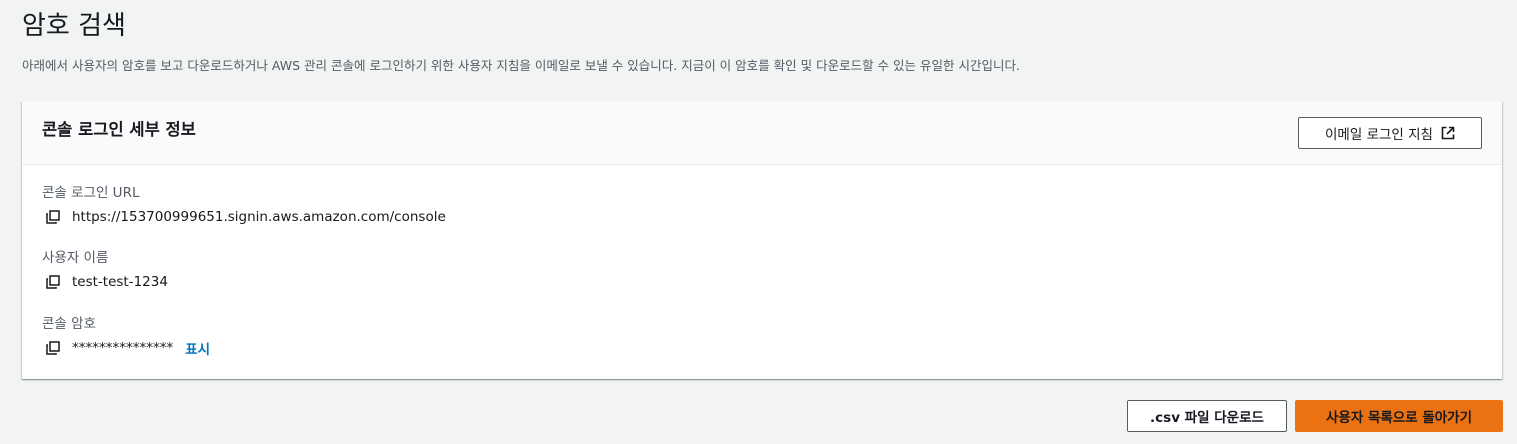 This screenshot has width=1517, height=444. What do you see at coordinates (91, 193) in the screenshot?
I see `console-login-url-label: 콘솔 로그인 URL` at bounding box center [91, 193].